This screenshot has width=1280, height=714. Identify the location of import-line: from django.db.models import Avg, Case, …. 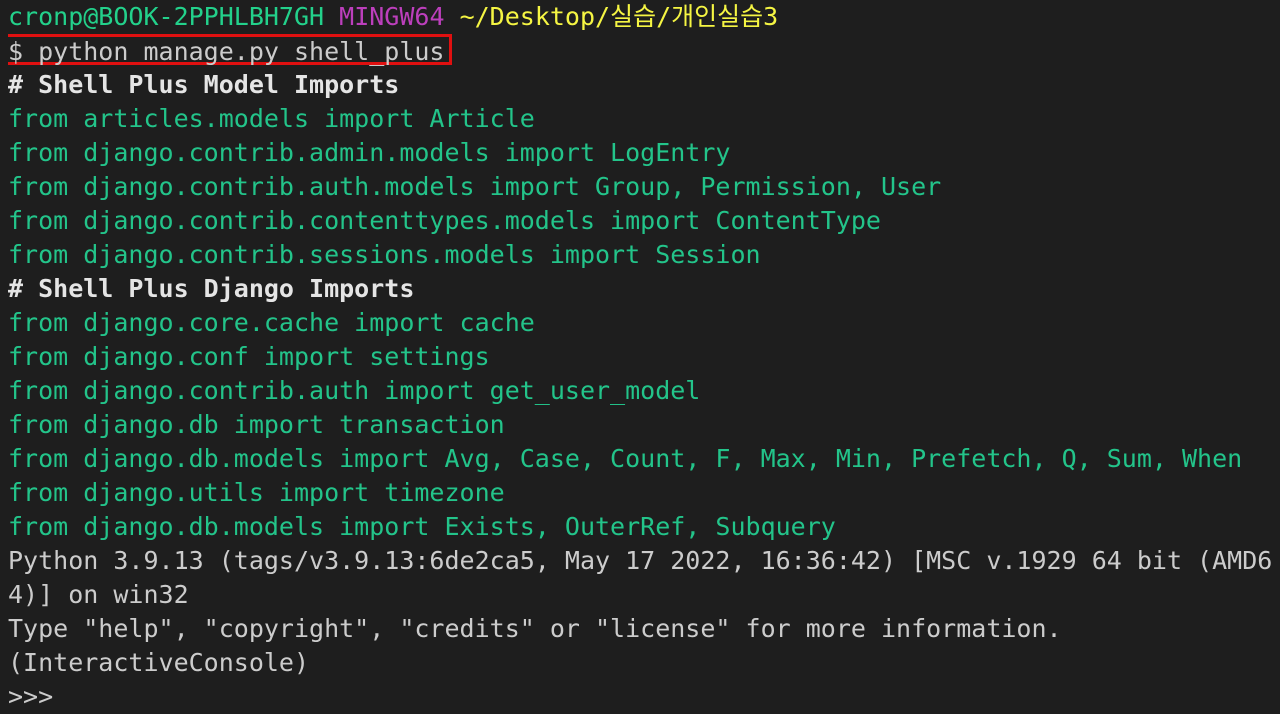
(625, 458).